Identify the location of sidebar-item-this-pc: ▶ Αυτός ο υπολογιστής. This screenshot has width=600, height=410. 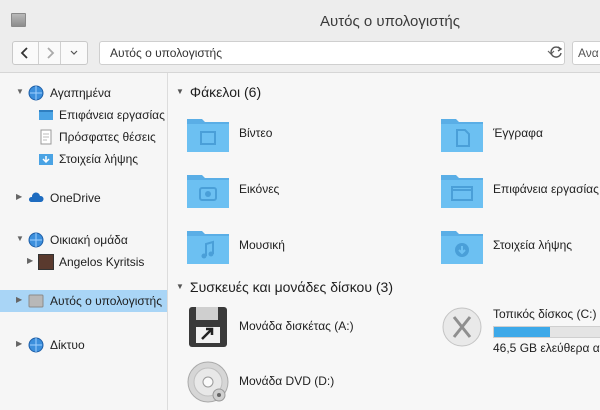
(83, 301).